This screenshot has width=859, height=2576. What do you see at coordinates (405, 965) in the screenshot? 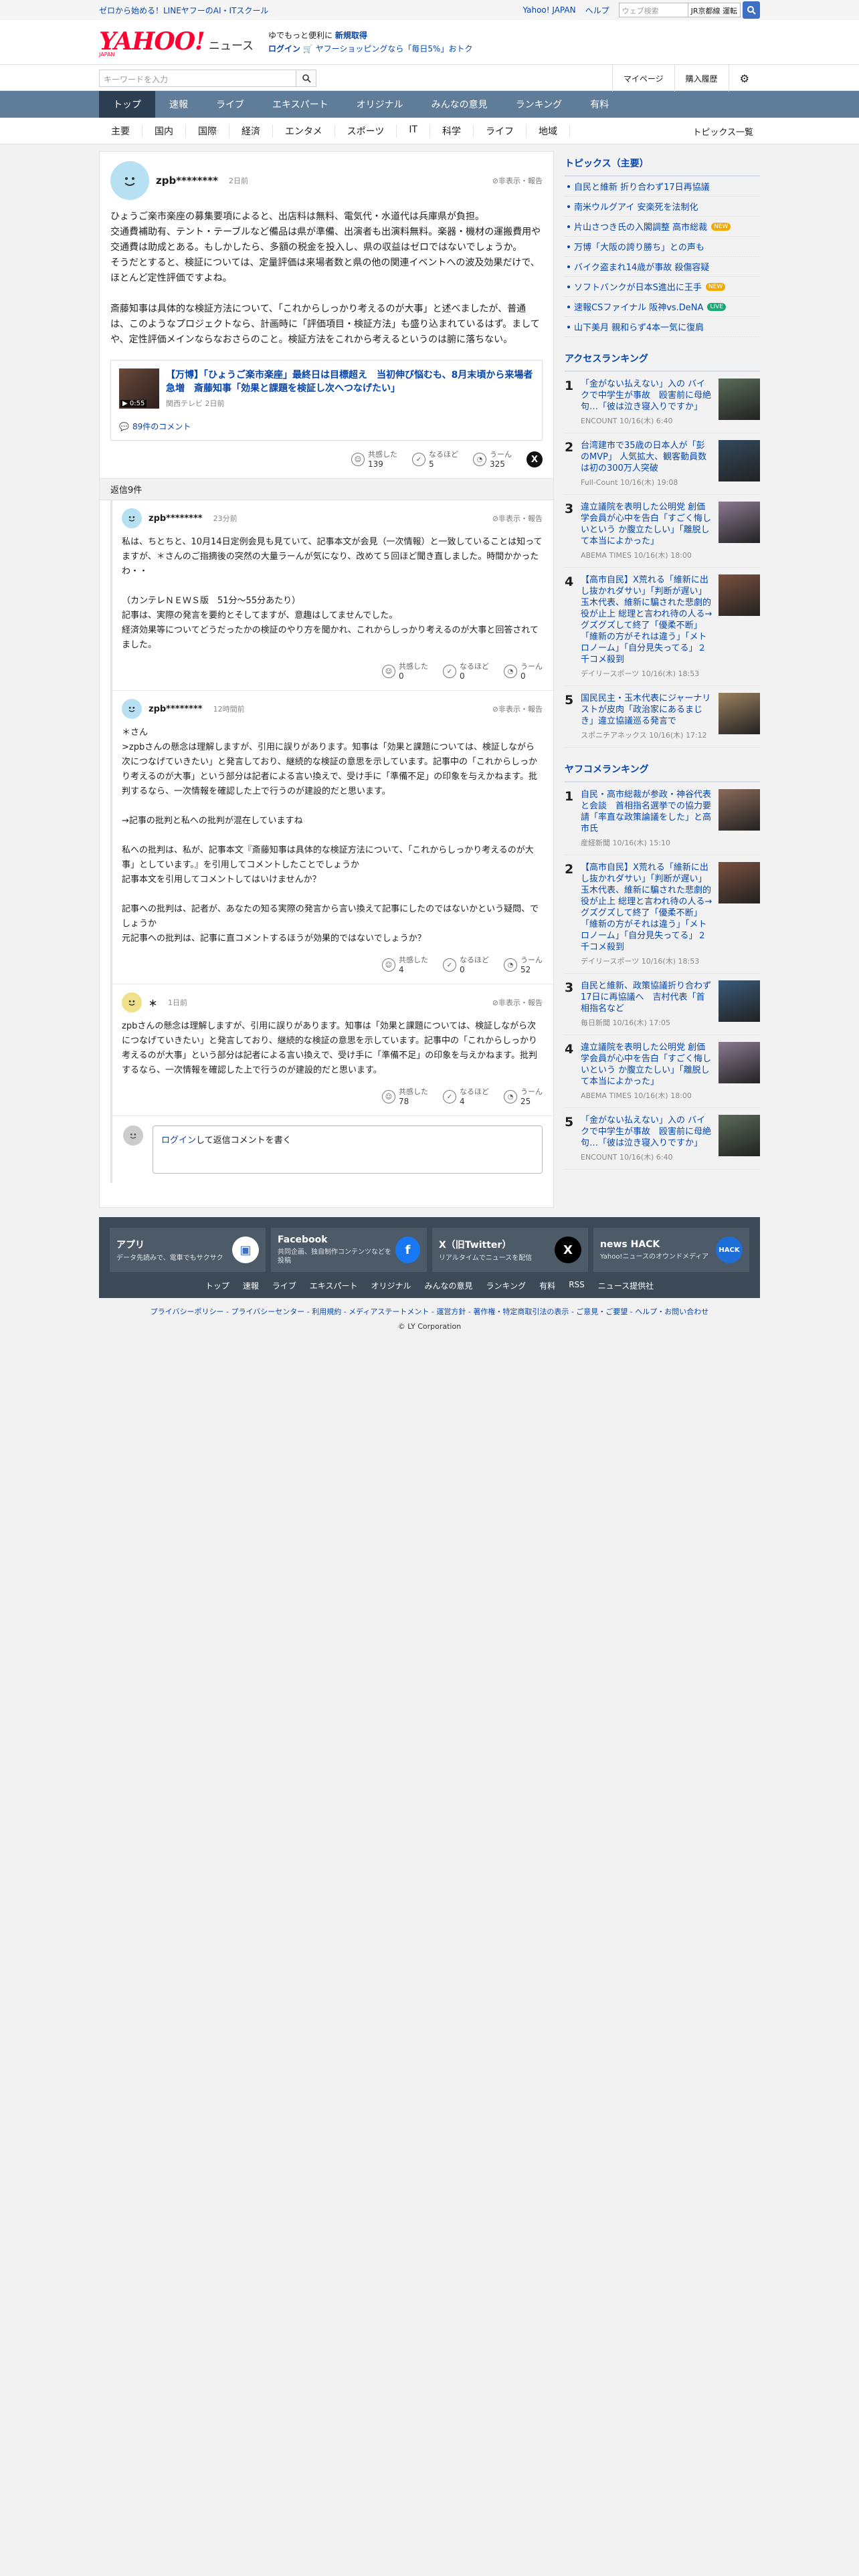
I see `agree-button: ☺ 共感した 4` at bounding box center [405, 965].